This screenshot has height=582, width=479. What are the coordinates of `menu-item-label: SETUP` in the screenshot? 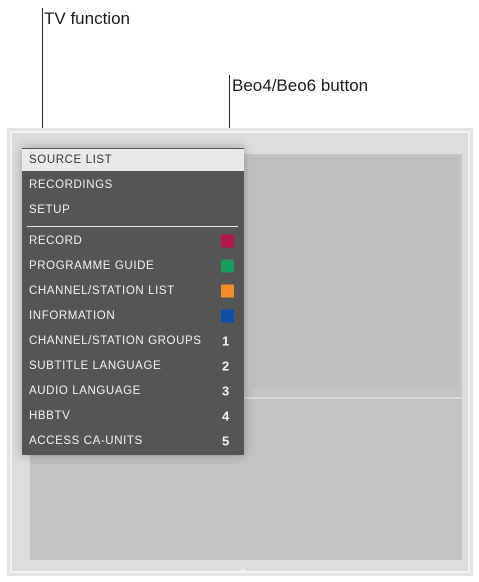 It's located at (50, 210).